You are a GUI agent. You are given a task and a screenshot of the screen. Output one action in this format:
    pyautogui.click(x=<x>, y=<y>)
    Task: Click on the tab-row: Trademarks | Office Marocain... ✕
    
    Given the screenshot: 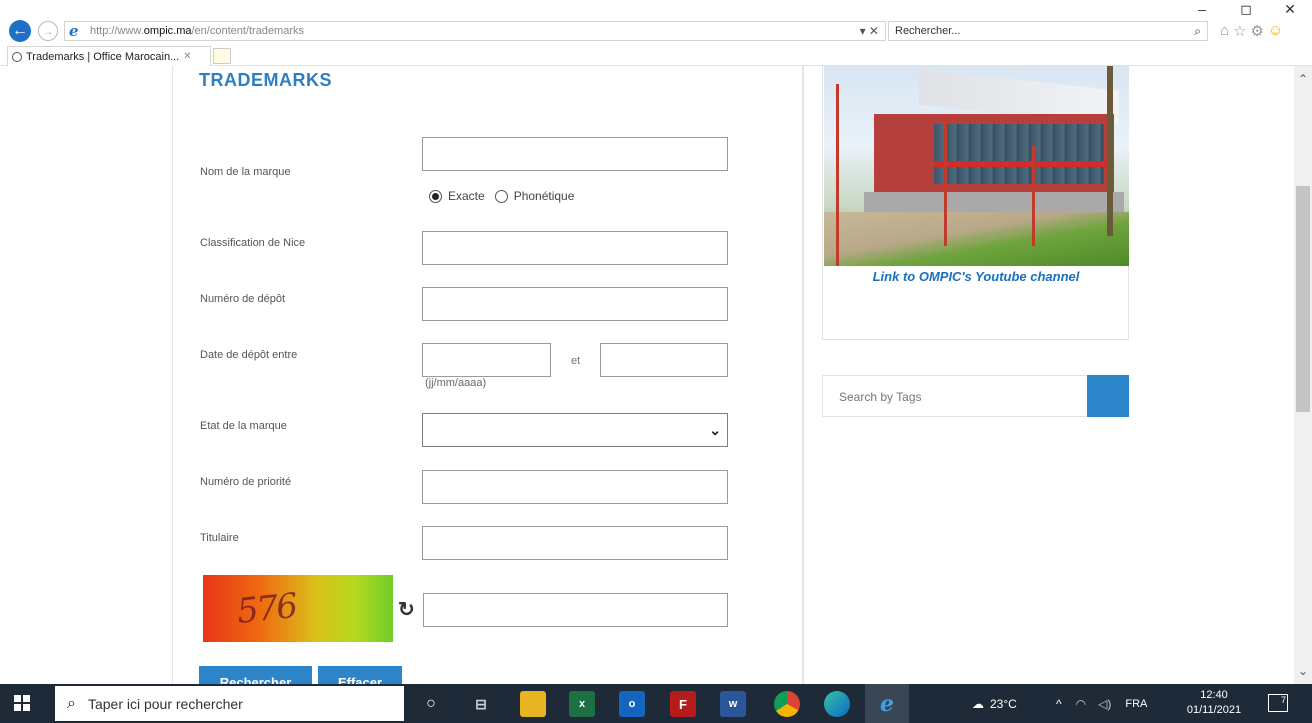 What is the action you would take?
    pyautogui.click(x=656, y=55)
    